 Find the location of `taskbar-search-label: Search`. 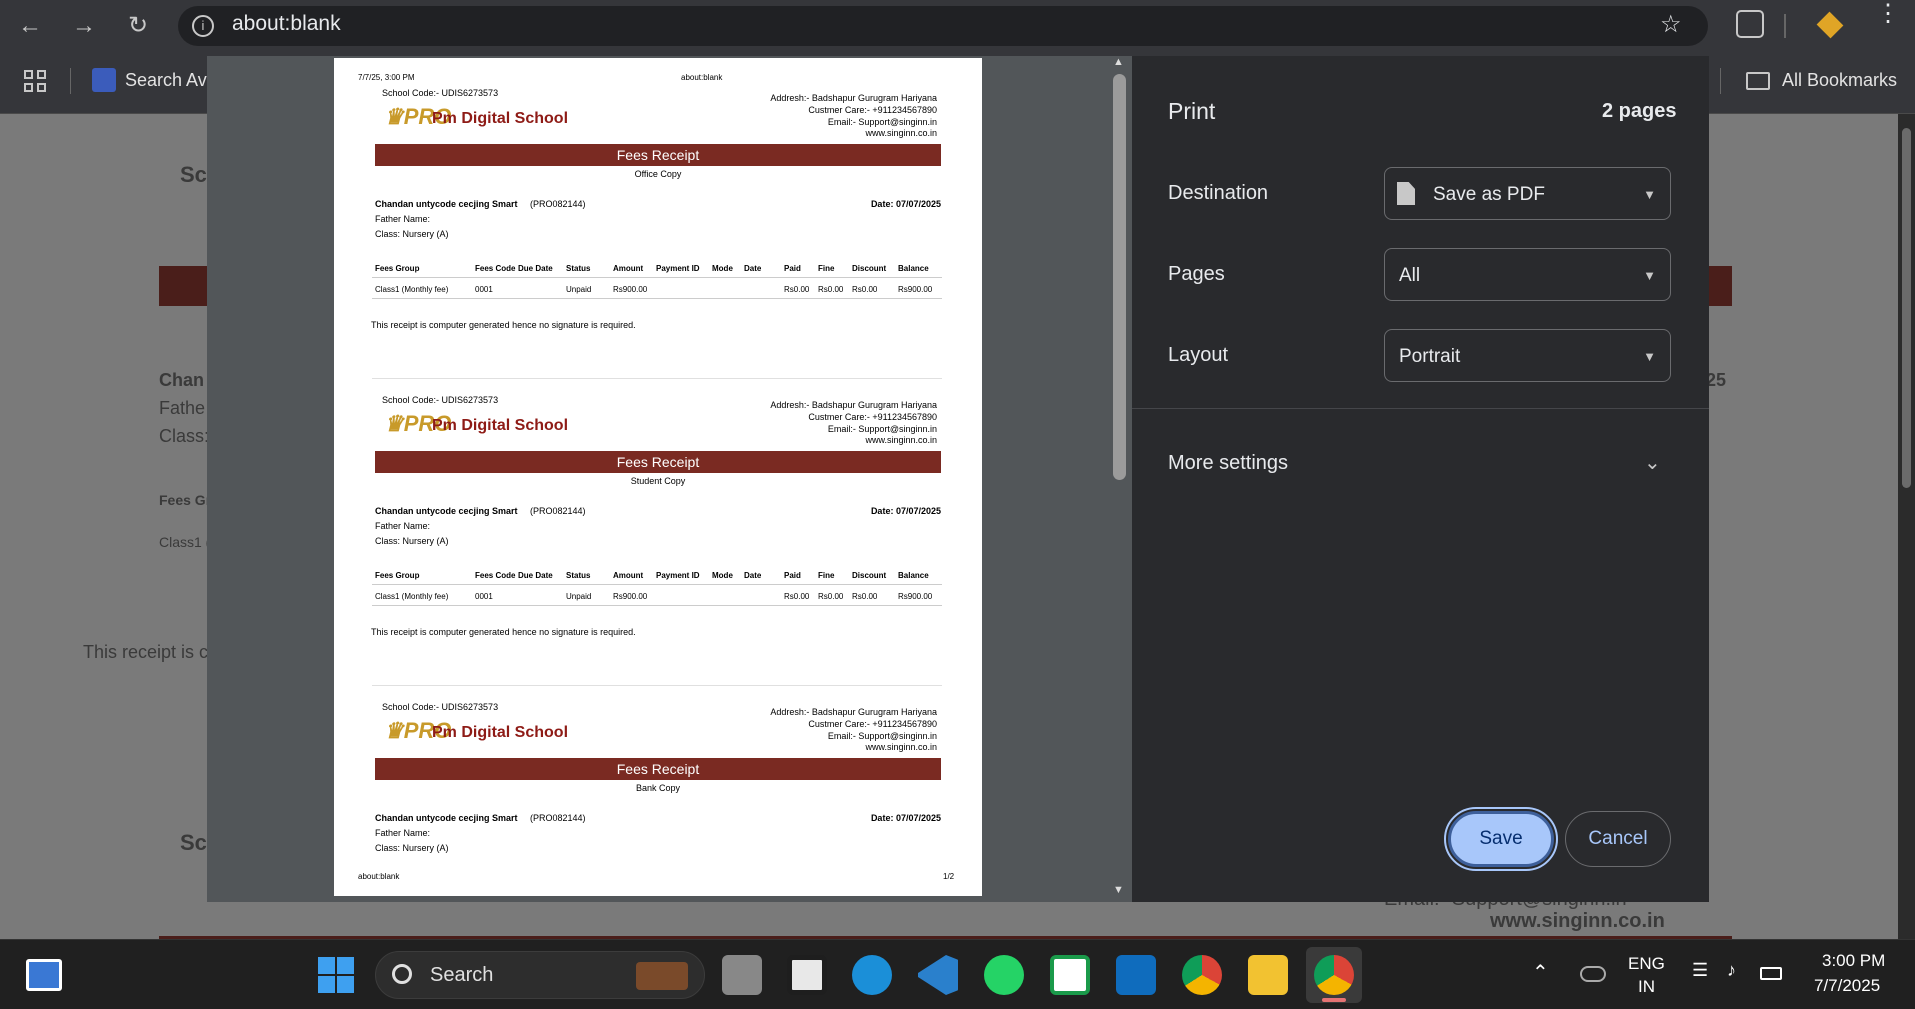

taskbar-search-label: Search is located at coordinates (462, 975).